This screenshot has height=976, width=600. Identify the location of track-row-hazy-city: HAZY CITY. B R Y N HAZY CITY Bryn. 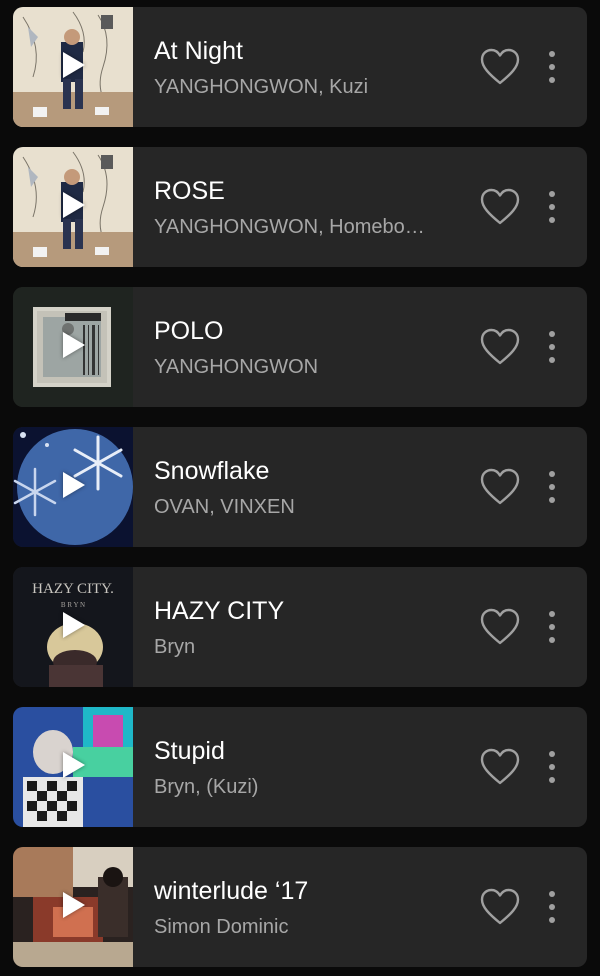
(300, 627).